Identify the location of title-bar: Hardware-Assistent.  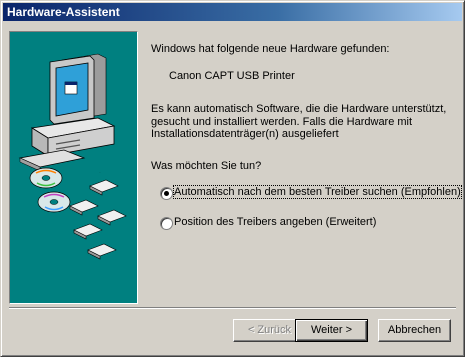
(232, 12).